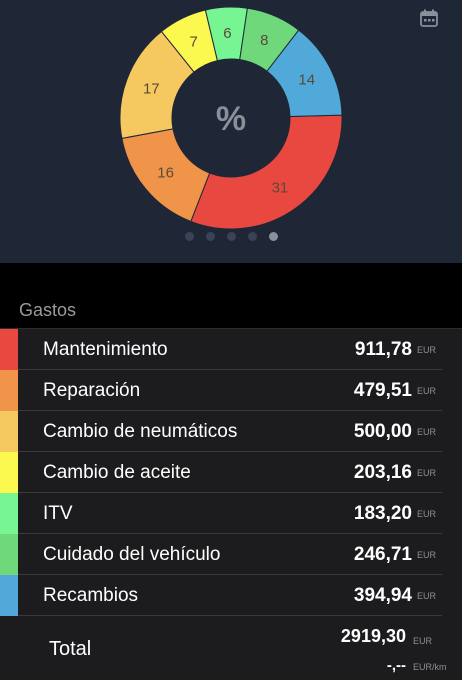  What do you see at coordinates (58, 513) in the screenshot?
I see `expense-label: ITV` at bounding box center [58, 513].